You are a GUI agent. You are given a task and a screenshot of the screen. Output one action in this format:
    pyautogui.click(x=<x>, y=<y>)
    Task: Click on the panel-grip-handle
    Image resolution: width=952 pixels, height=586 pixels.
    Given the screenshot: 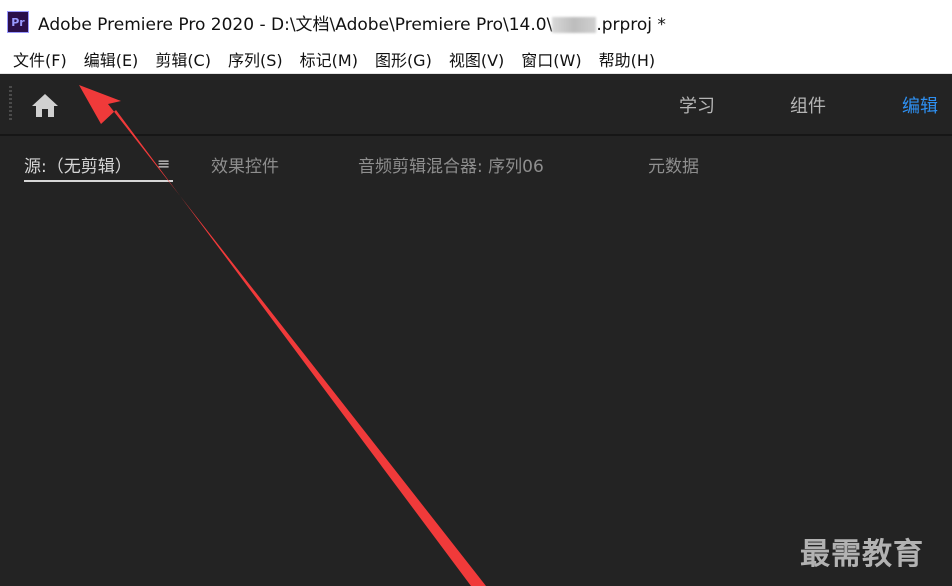 What is the action you would take?
    pyautogui.click(x=10, y=104)
    